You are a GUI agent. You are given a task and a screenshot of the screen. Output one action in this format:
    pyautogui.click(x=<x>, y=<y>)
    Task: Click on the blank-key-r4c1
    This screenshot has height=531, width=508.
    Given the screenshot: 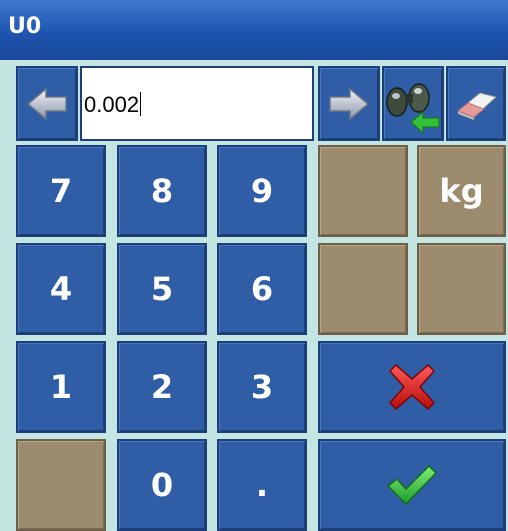 What is the action you would take?
    pyautogui.click(x=61, y=485)
    